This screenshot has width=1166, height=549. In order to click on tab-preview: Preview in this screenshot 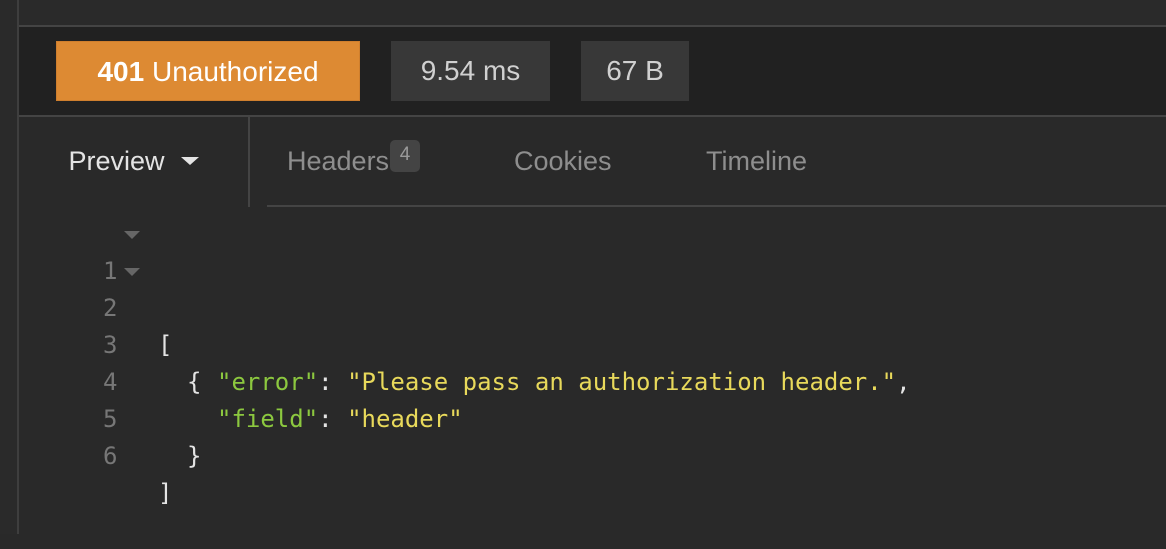, I will do `click(133, 161)`.